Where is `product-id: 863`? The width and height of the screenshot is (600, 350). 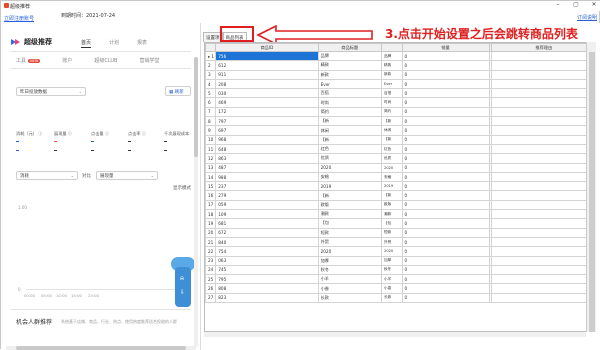 product-id: 863 is located at coordinates (267, 158).